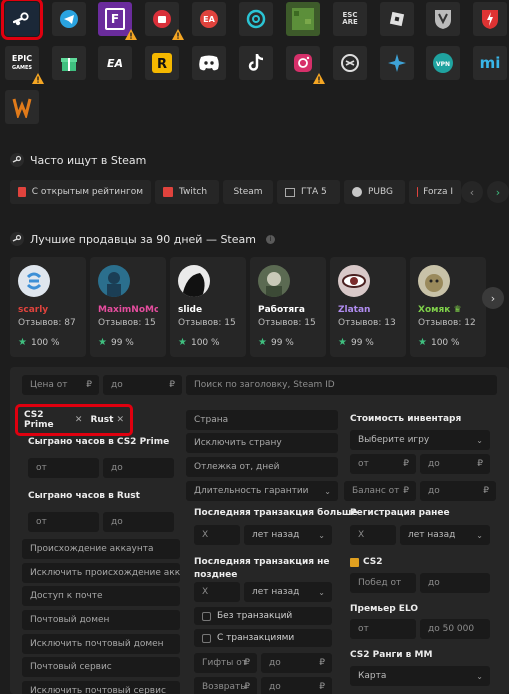 The height and width of the screenshot is (694, 509). I want to click on app-tile-ea: EA, so click(209, 19).